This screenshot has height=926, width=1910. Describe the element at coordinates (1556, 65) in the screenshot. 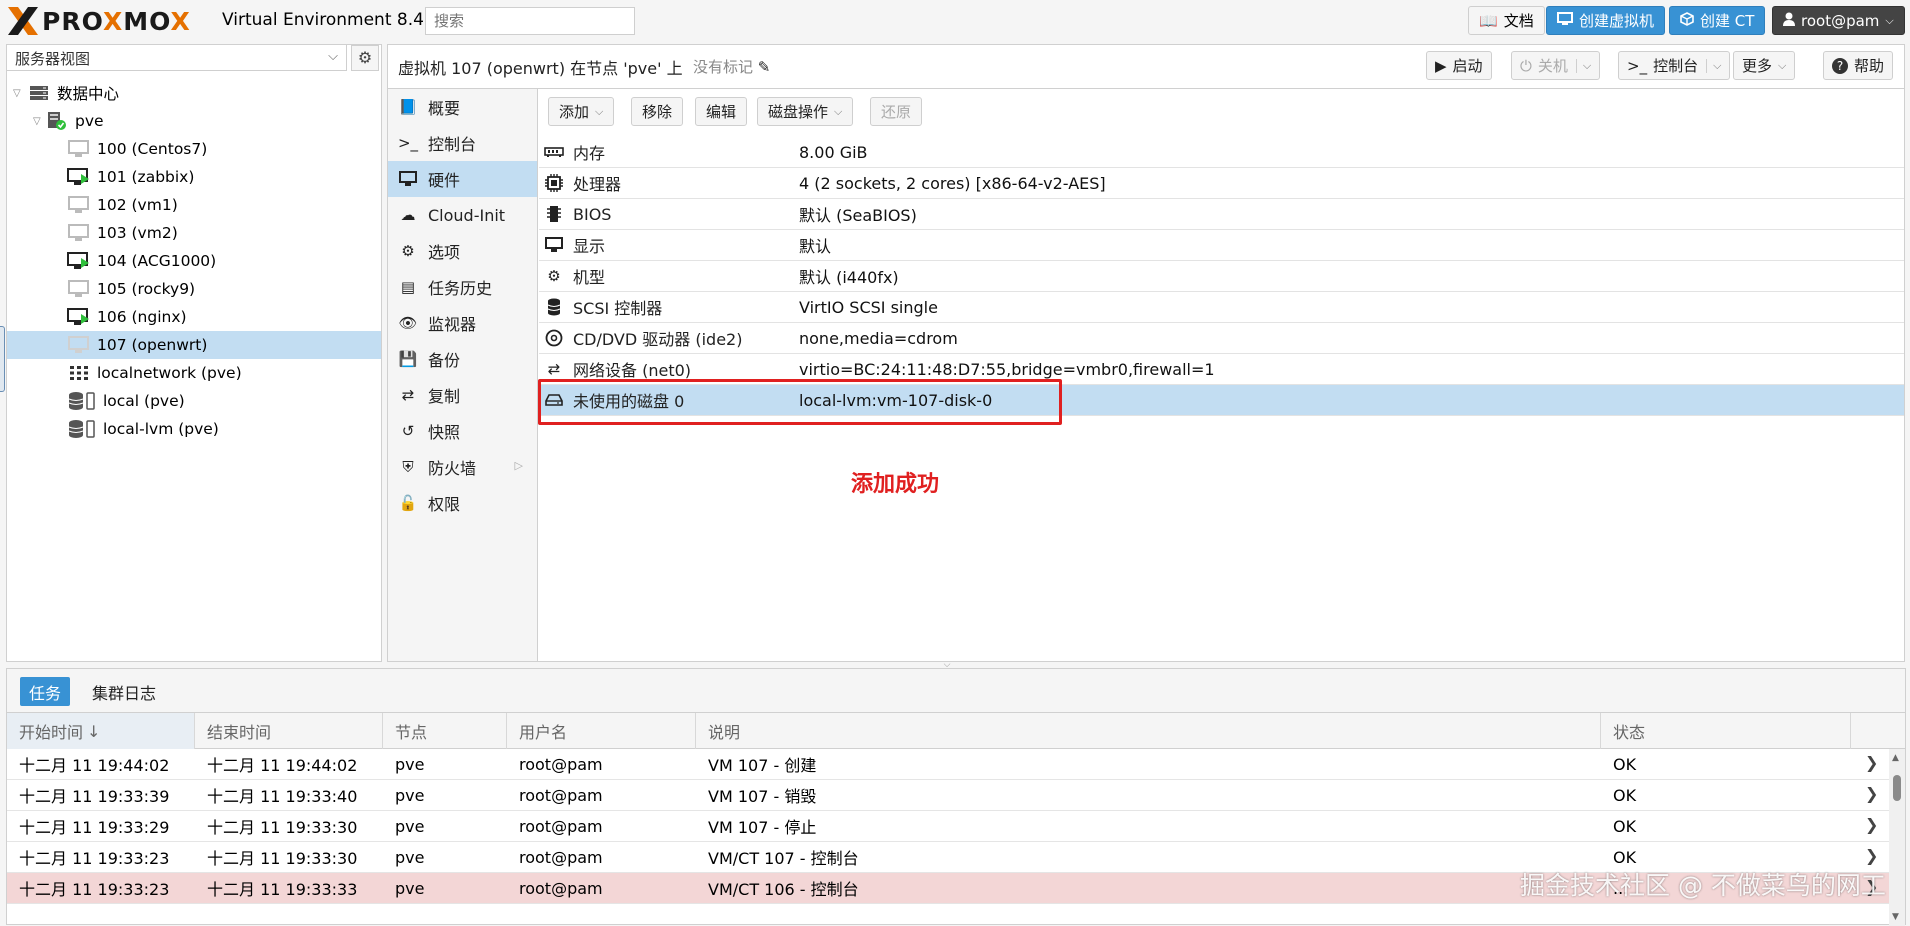

I see `shutdown-button: ⏻ 关机 ⌵` at that location.